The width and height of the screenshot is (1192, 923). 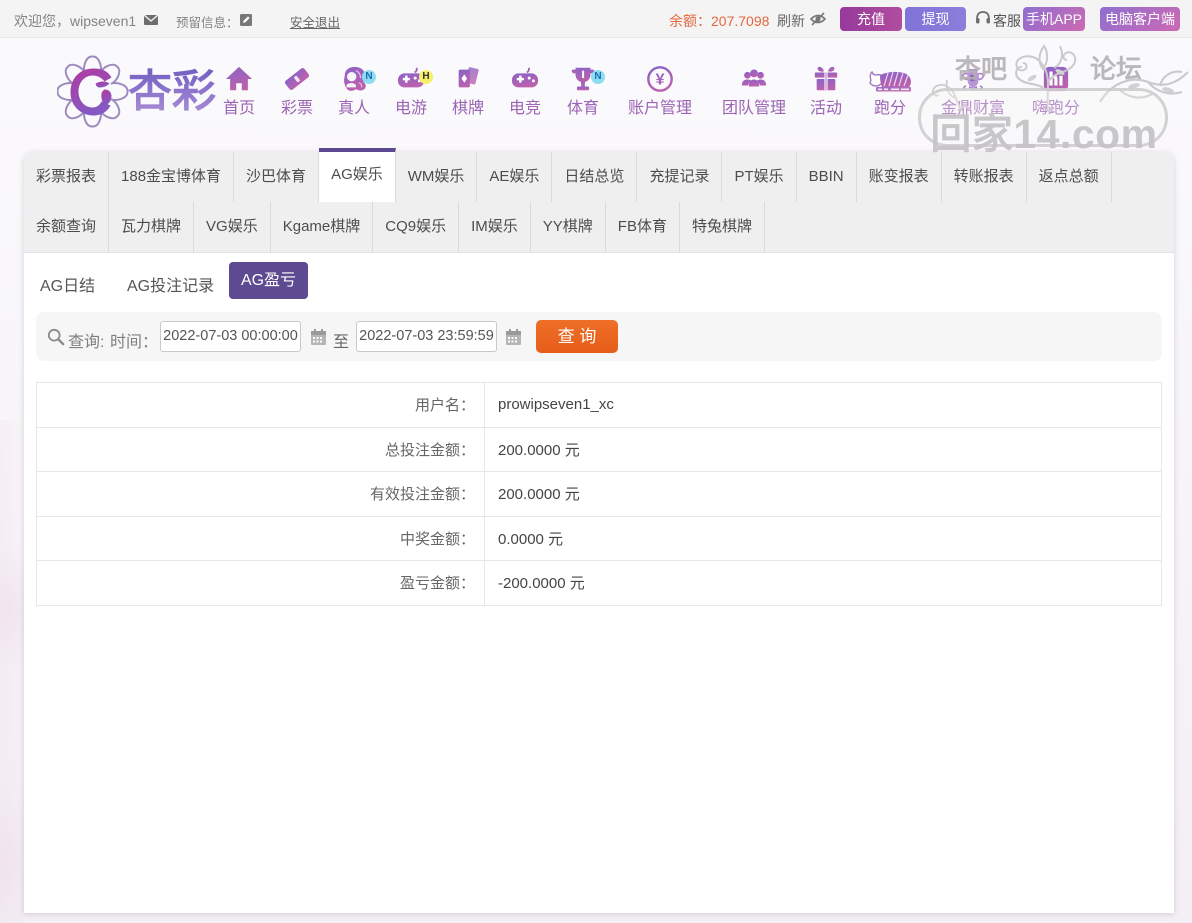 What do you see at coordinates (172, 91) in the screenshot?
I see `svg-text: 杏彩` at bounding box center [172, 91].